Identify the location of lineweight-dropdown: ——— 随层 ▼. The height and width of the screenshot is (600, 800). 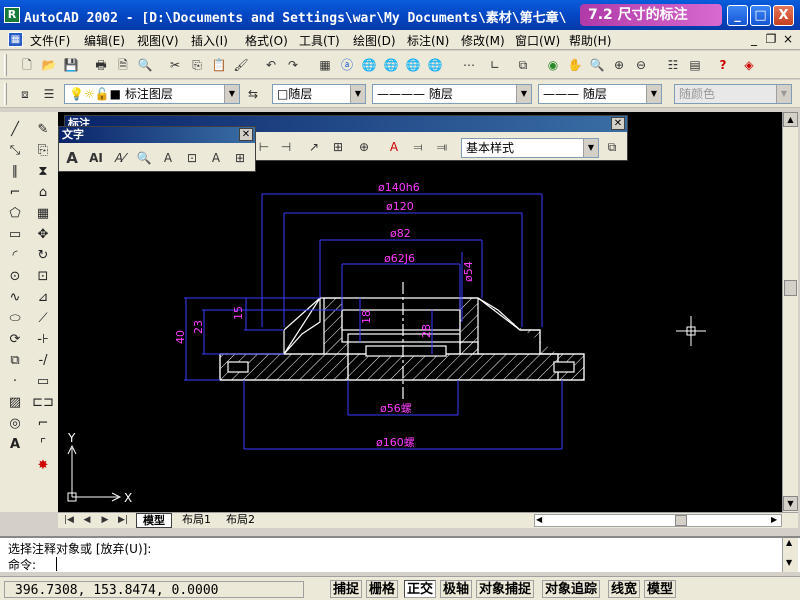
(600, 94).